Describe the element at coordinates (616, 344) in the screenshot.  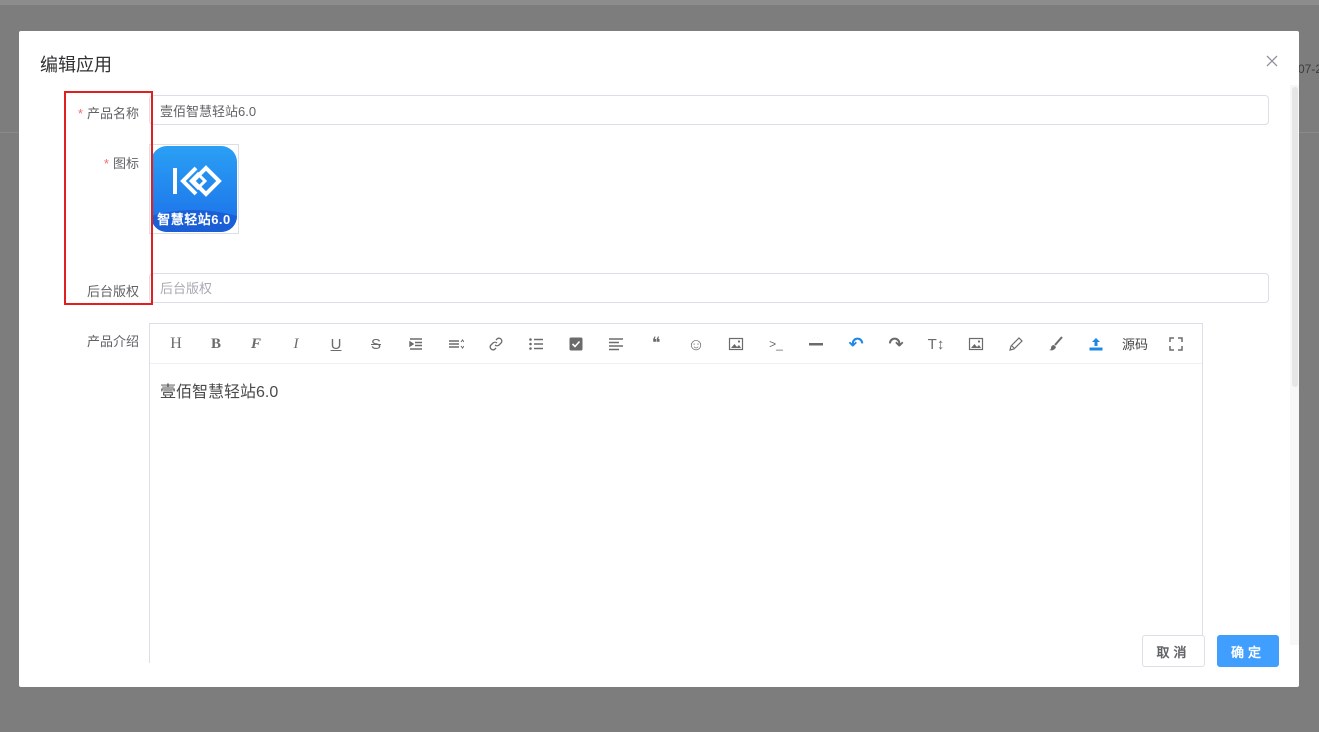
I see `align-left-icon` at that location.